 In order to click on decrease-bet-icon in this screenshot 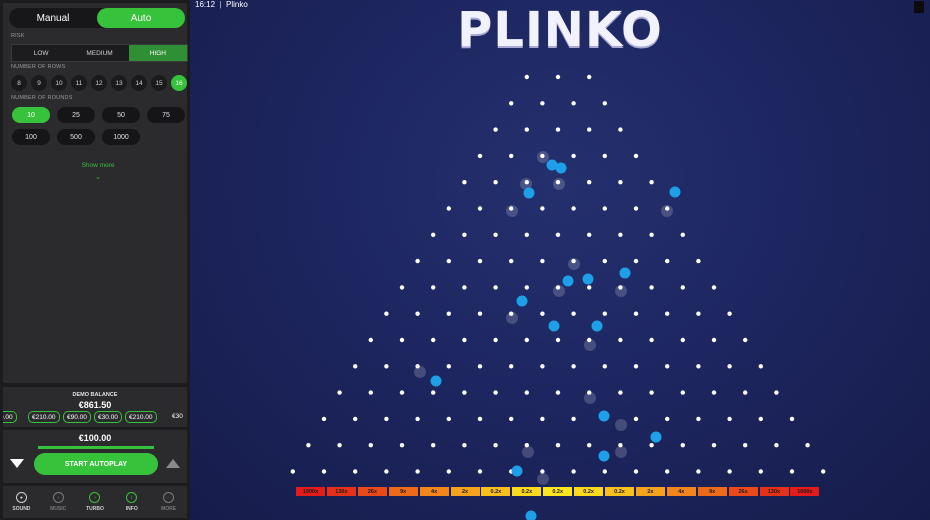, I will do `click(17, 463)`.